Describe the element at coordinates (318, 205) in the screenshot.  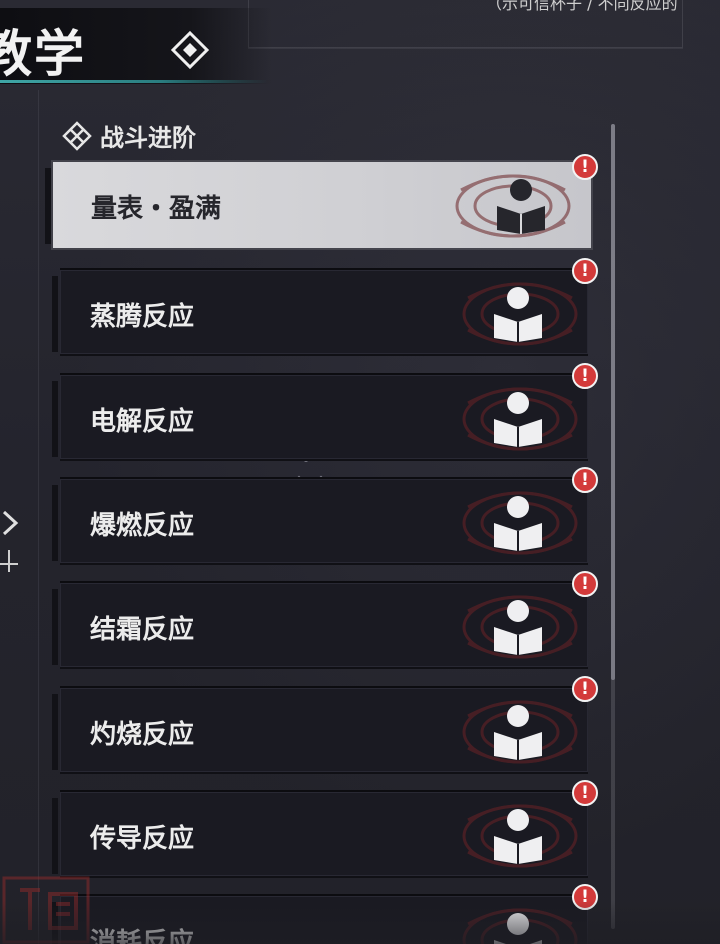
I see `list-item: 量表・盈满` at that location.